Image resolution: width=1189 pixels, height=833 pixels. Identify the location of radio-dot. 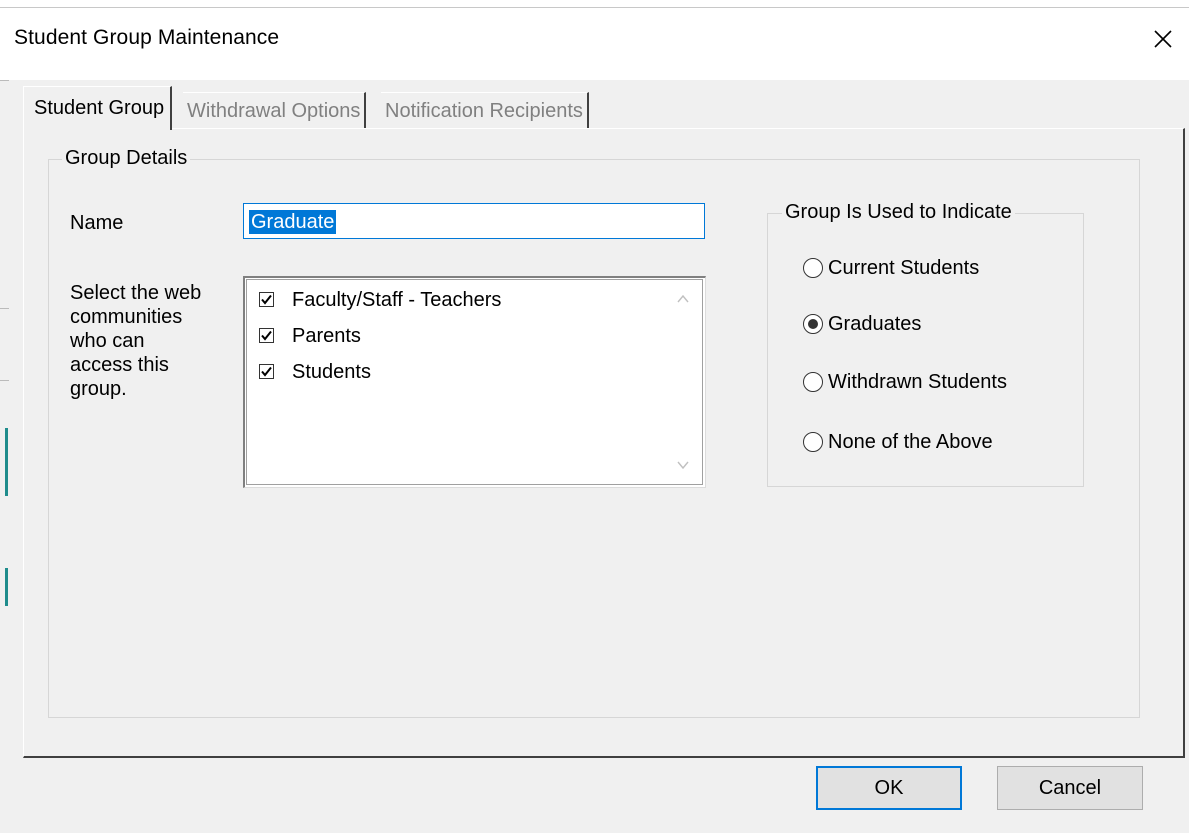
(813, 324).